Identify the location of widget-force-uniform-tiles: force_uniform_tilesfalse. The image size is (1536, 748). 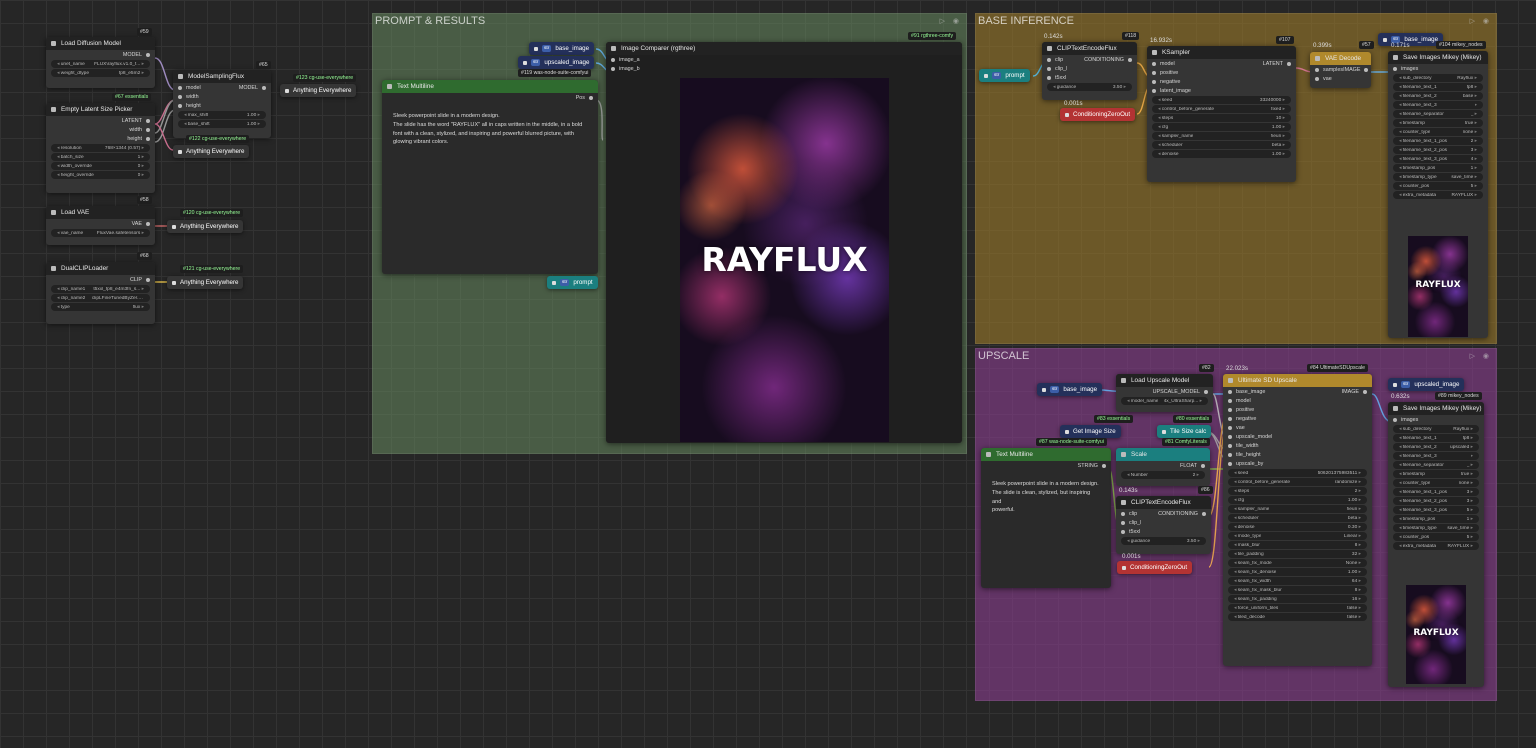
(1297, 608).